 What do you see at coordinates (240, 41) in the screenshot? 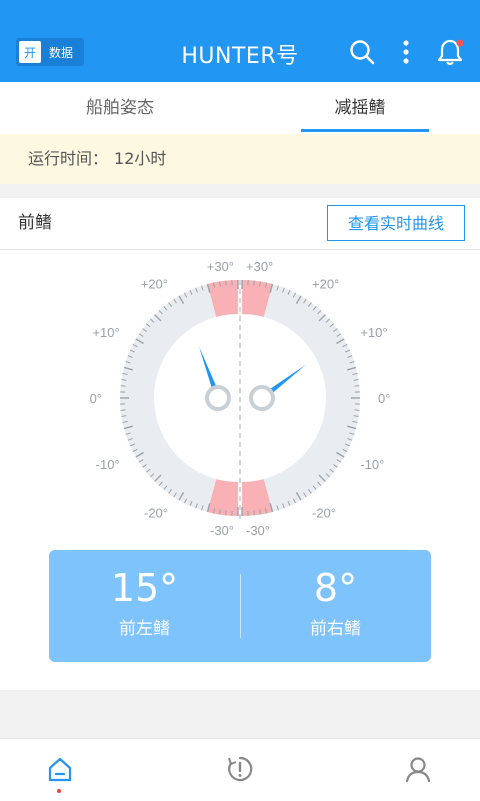
I see `app-header: 开 数据 HUNTER号` at bounding box center [240, 41].